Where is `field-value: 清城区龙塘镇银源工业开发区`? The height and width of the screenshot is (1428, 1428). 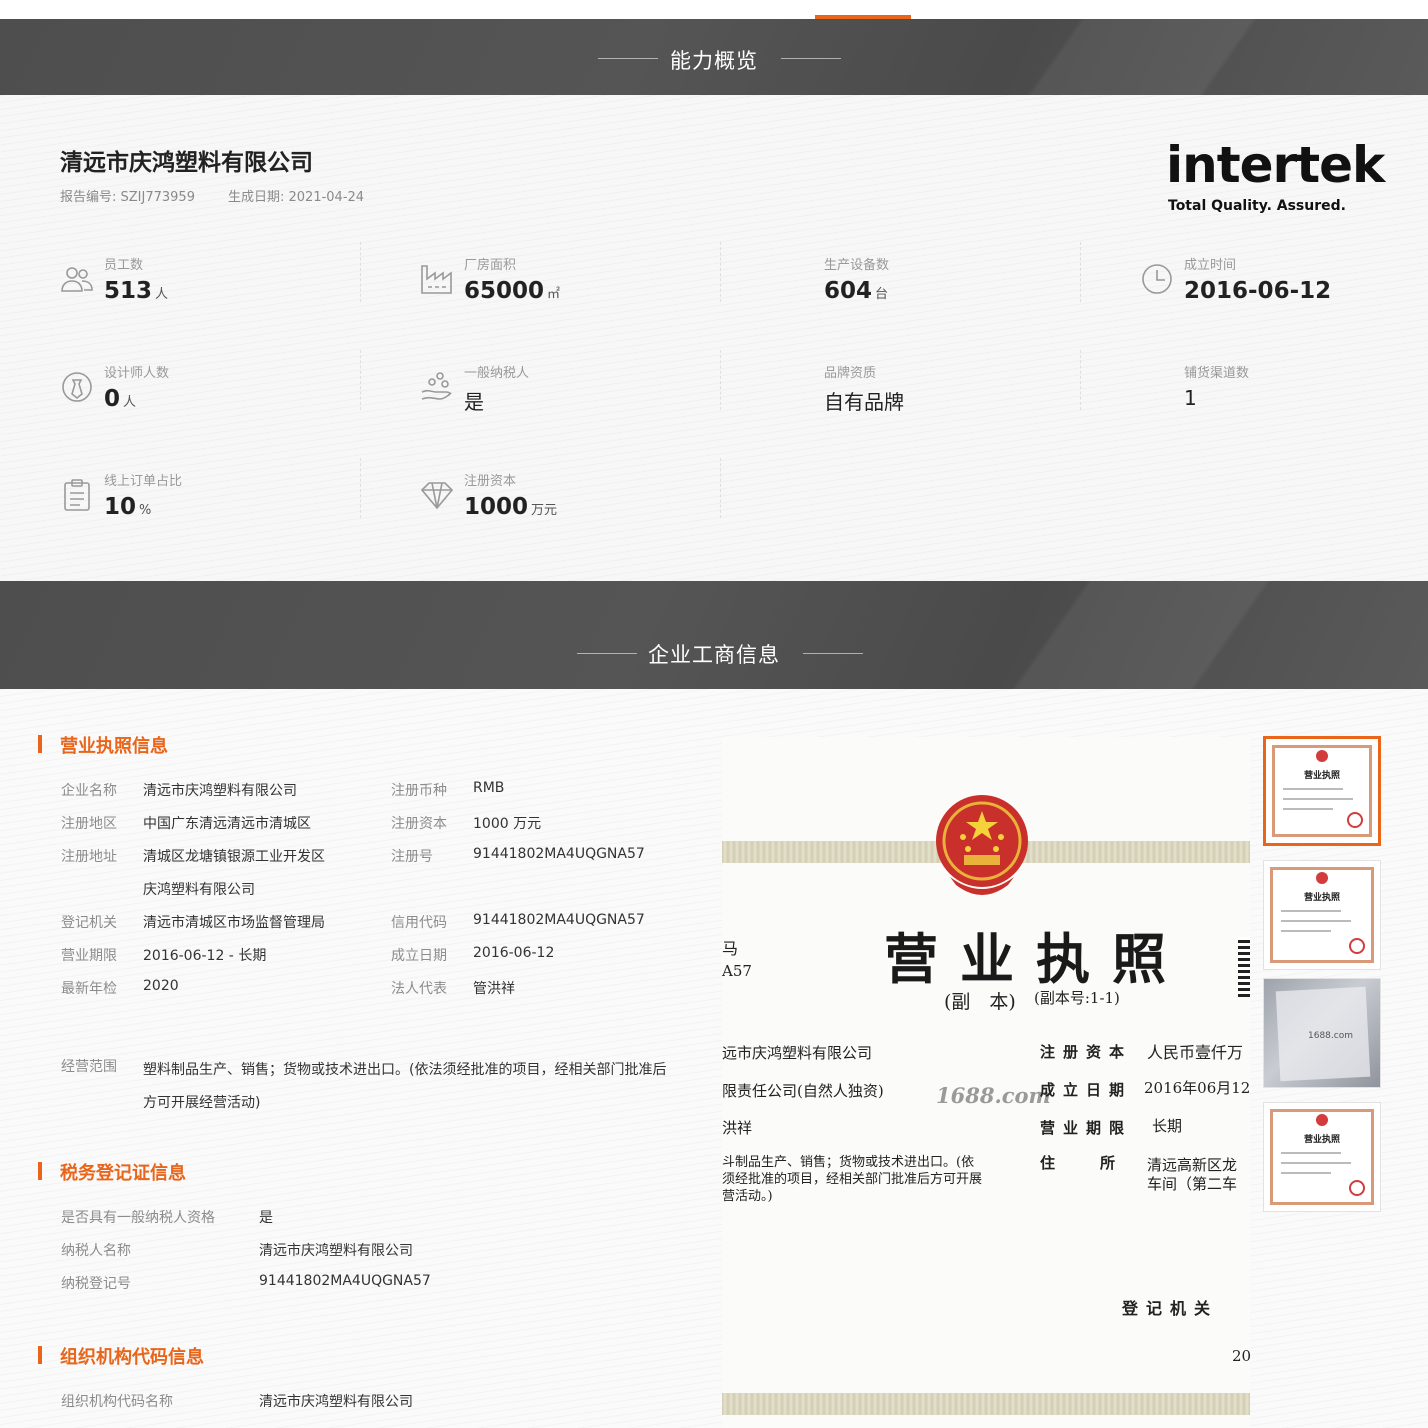 field-value: 清城区龙塘镇银源工业开发区 is located at coordinates (234, 857).